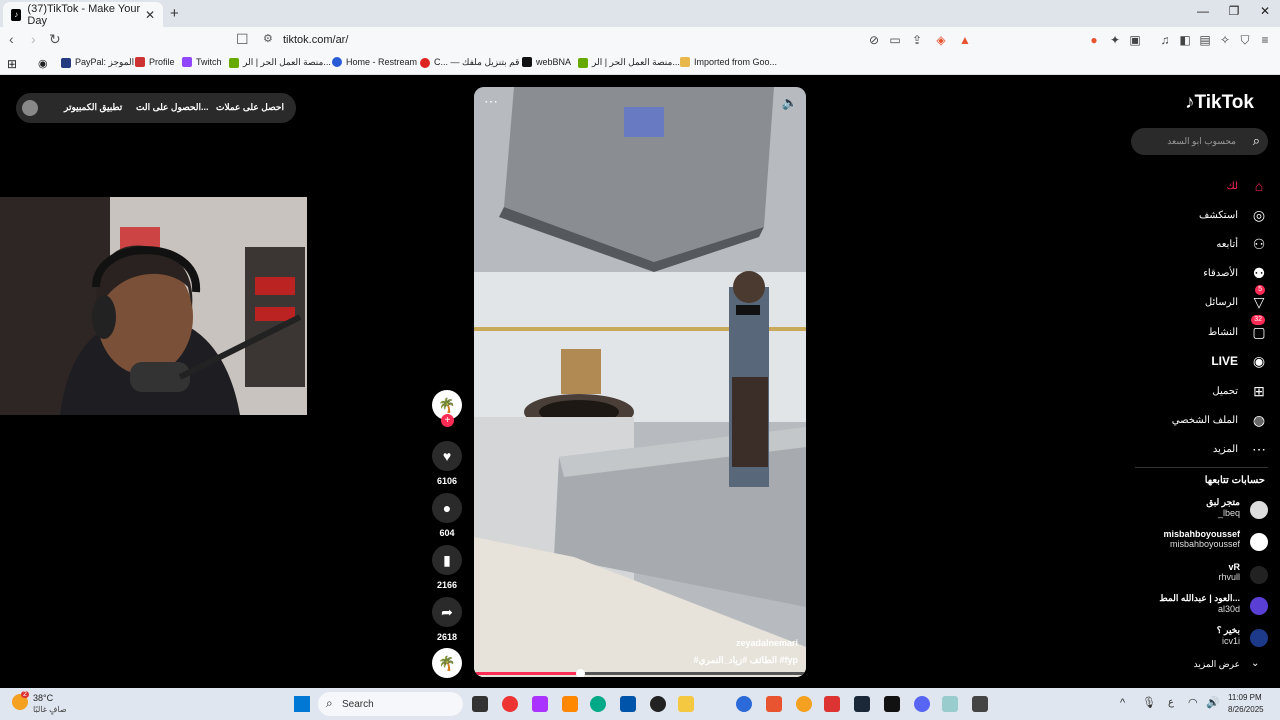  What do you see at coordinates (744, 704) in the screenshot?
I see `bluetooth-app-icon` at bounding box center [744, 704].